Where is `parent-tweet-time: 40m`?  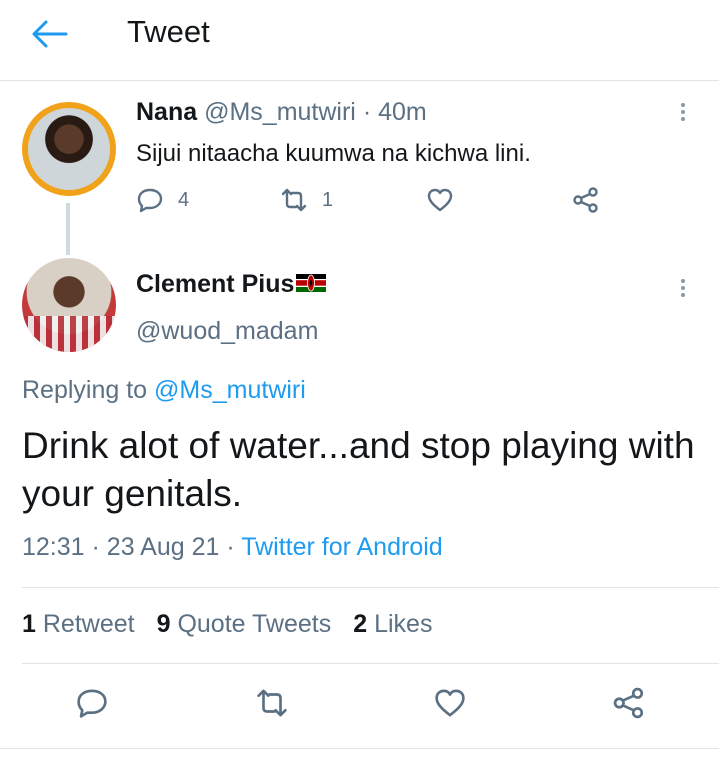
parent-tweet-time: 40m is located at coordinates (402, 112).